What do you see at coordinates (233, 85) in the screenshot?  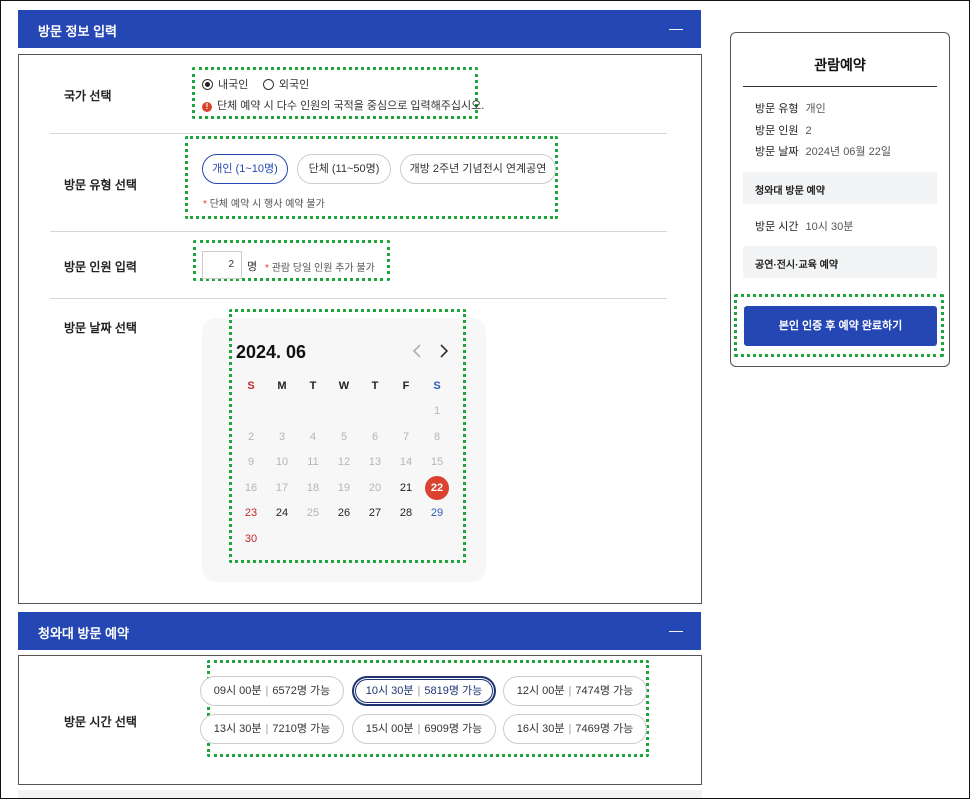 I see `radio-domestic-label: 내국인` at bounding box center [233, 85].